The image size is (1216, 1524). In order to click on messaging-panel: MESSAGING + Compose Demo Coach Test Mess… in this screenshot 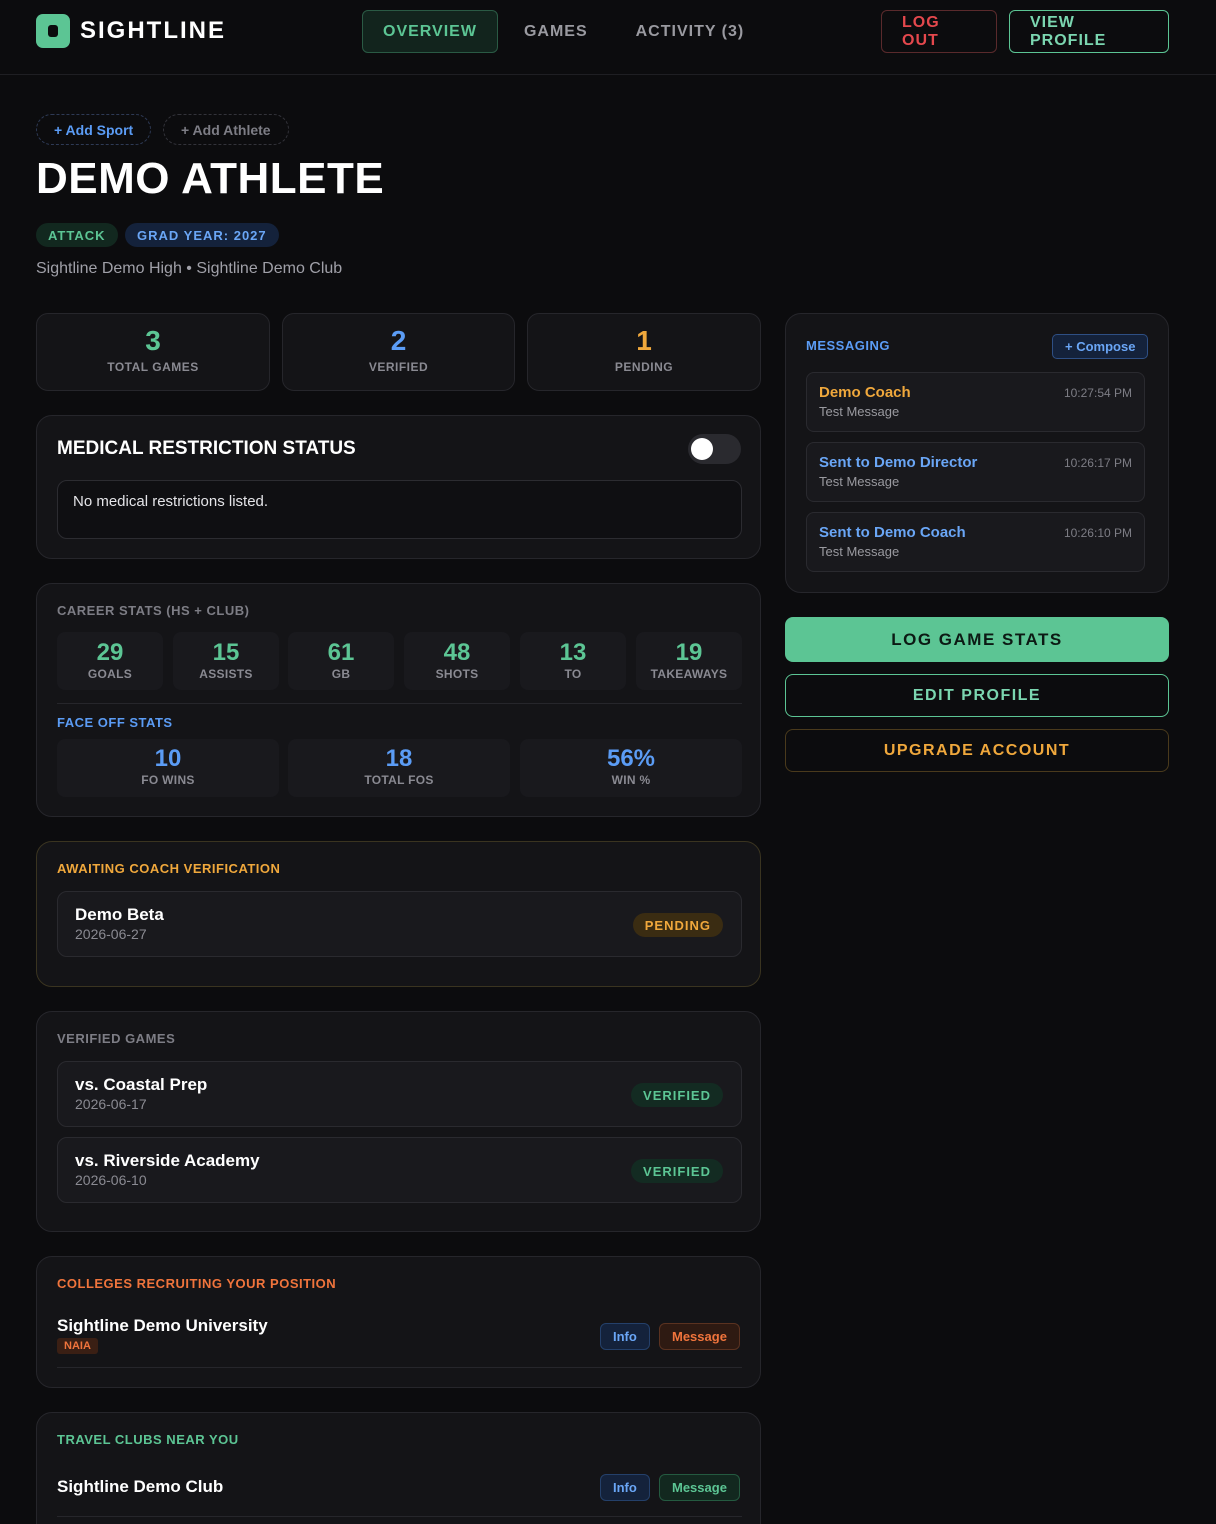, I will do `click(977, 453)`.